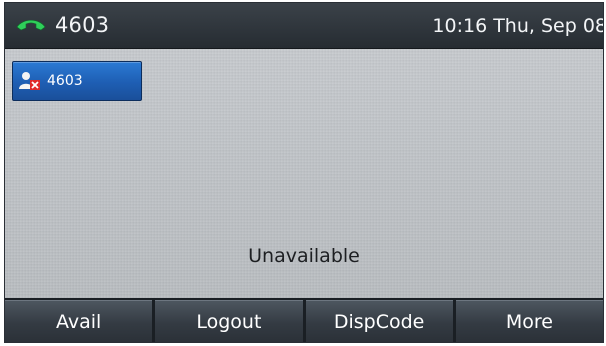 The width and height of the screenshot is (606, 346). Describe the element at coordinates (304, 26) in the screenshot. I see `status-bar: 4603 10:16 Thu, Sep 08` at that location.